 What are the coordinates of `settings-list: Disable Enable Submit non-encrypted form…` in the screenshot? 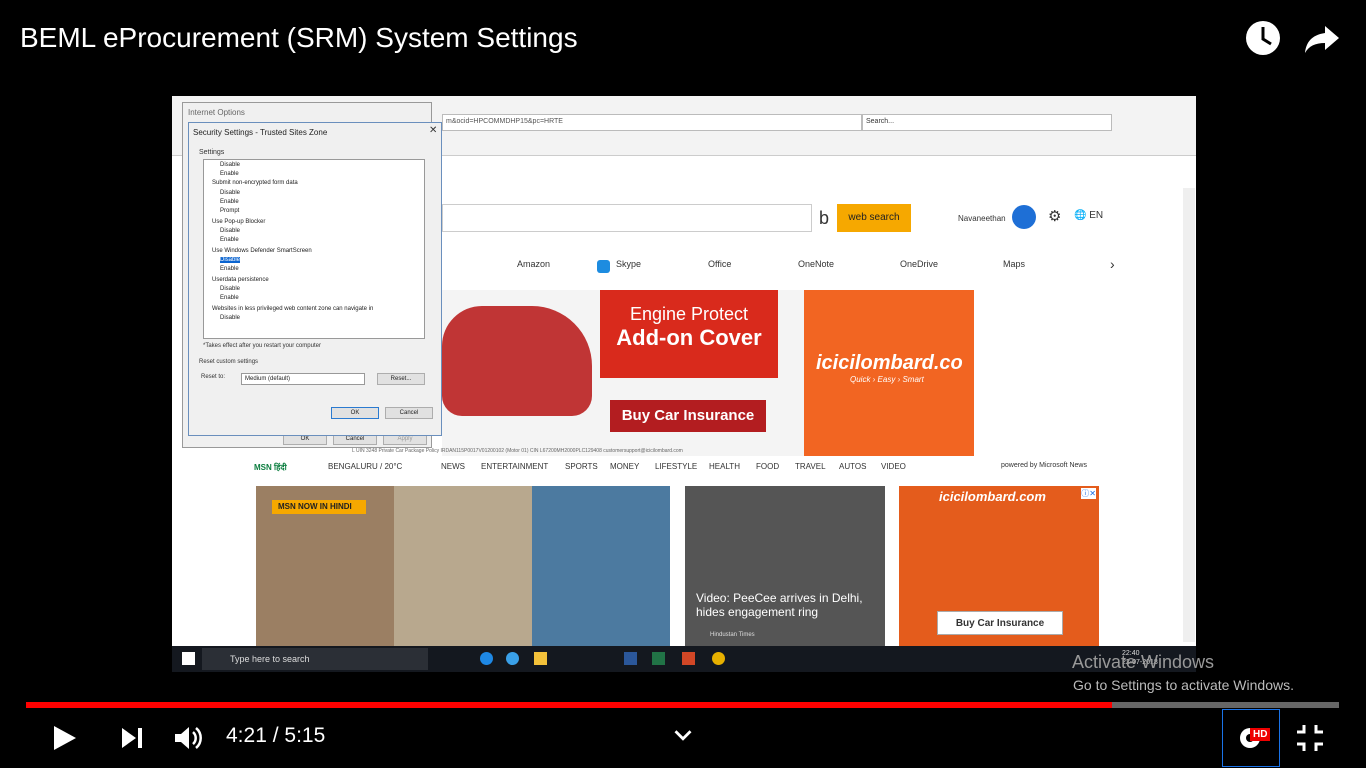 It's located at (314, 249).